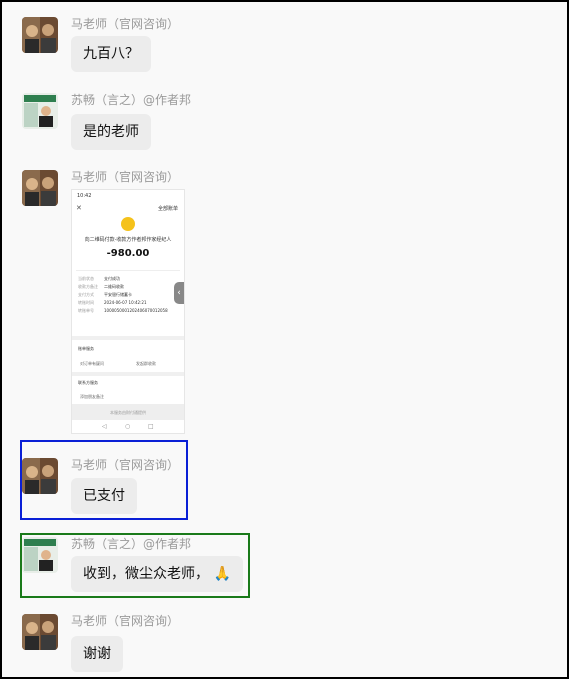 This screenshot has height=679, width=569. What do you see at coordinates (111, 54) in the screenshot?
I see `message-bubble: 九百八？` at bounding box center [111, 54].